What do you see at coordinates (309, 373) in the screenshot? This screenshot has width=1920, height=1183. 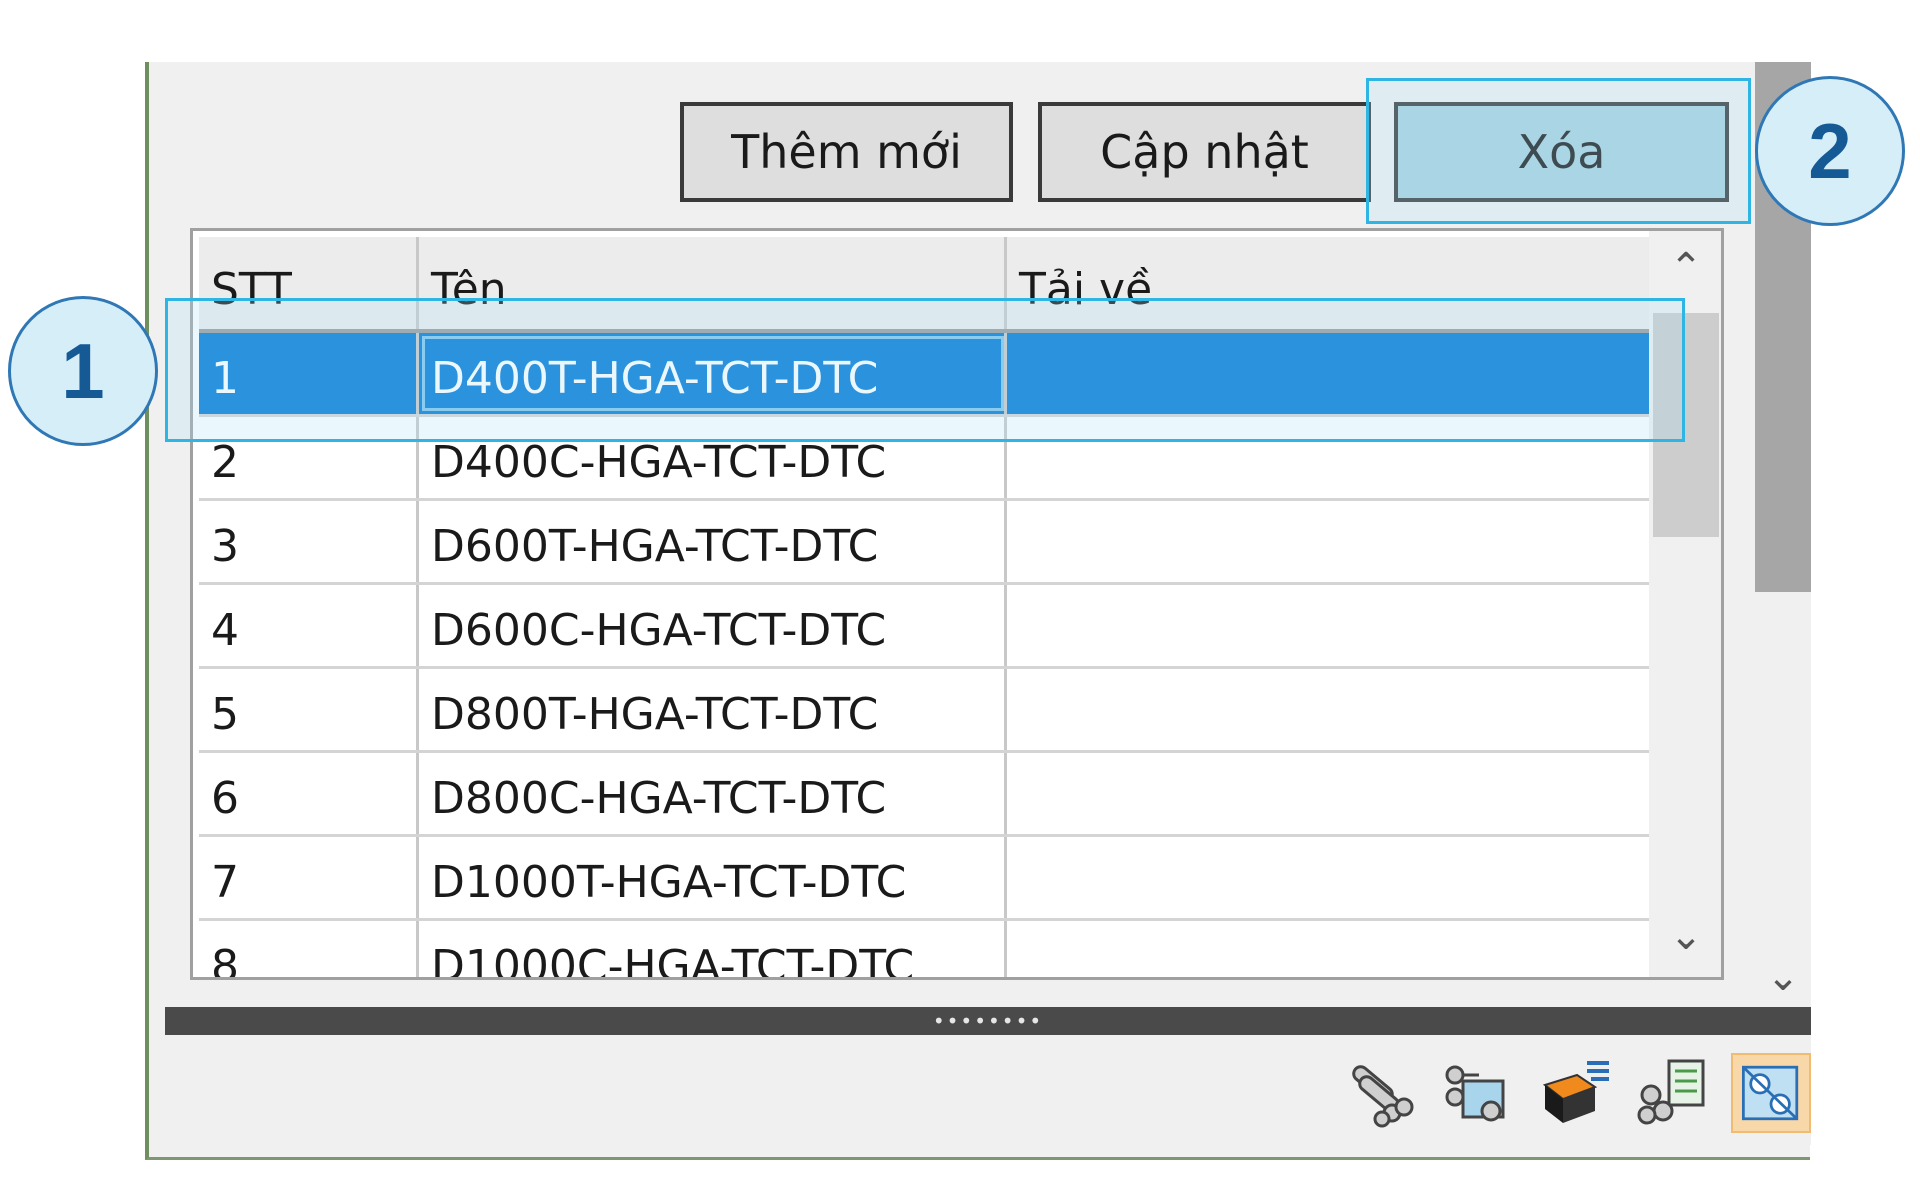 I see `row-stt: 1` at bounding box center [309, 373].